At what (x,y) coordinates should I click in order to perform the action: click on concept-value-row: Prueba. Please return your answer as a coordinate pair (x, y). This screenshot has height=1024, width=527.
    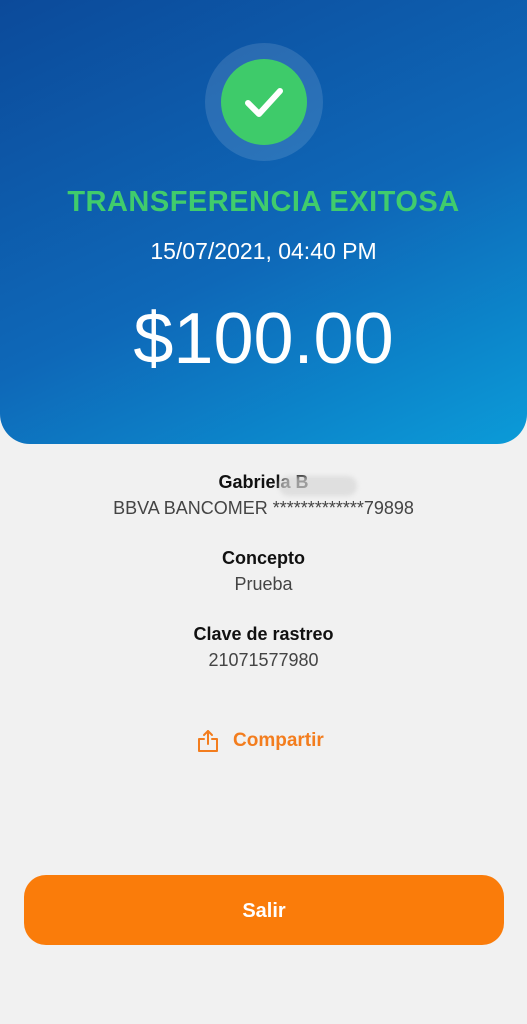
    Looking at the image, I should click on (263, 584).